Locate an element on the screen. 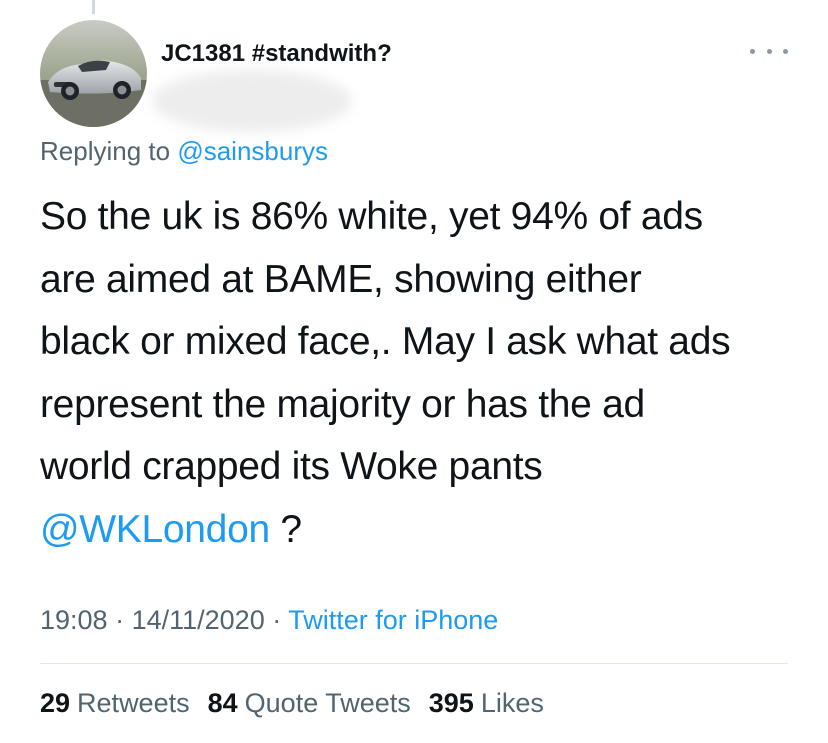 Image resolution: width=828 pixels, height=743 pixels. tweet-line: world crapped its Woke pants is located at coordinates (291, 466).